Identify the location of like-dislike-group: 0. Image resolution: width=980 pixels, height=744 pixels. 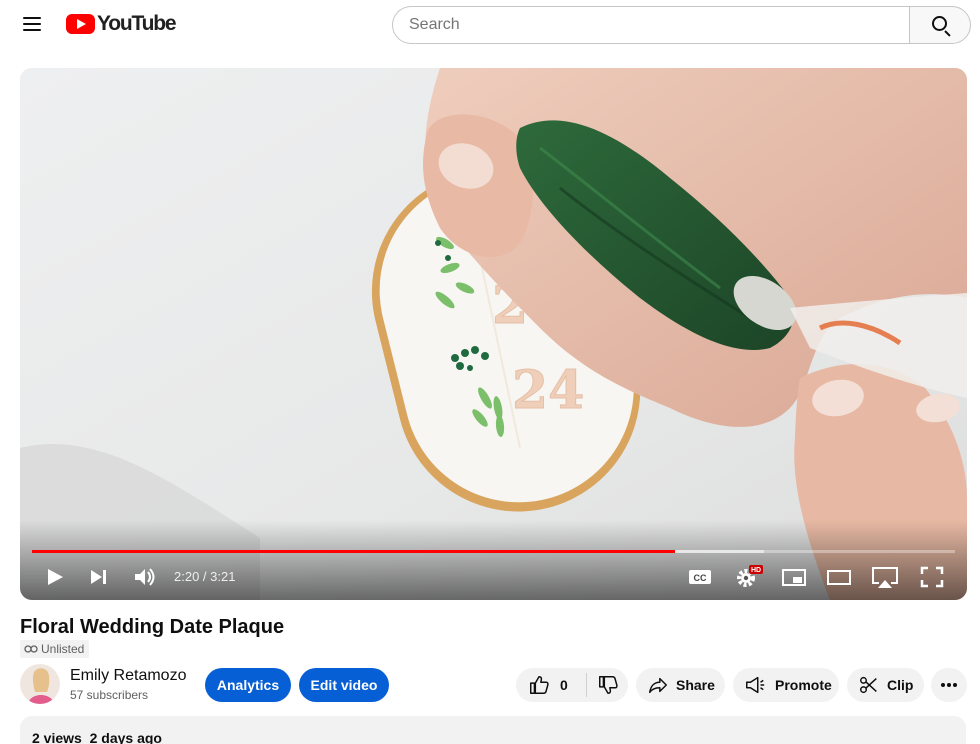
(572, 685).